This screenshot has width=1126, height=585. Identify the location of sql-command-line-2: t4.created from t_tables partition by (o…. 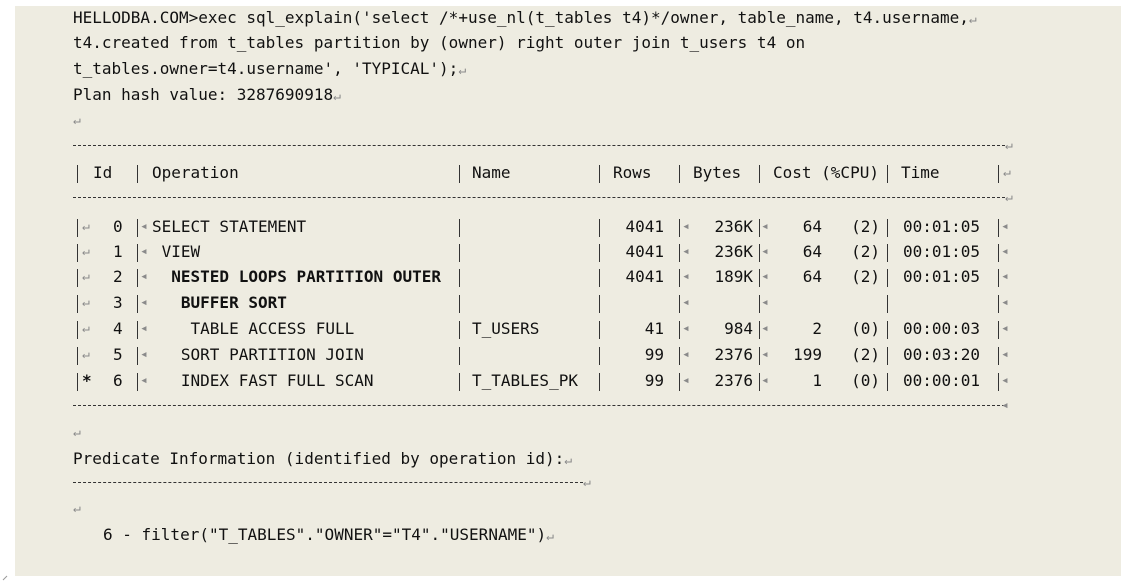
(439, 42).